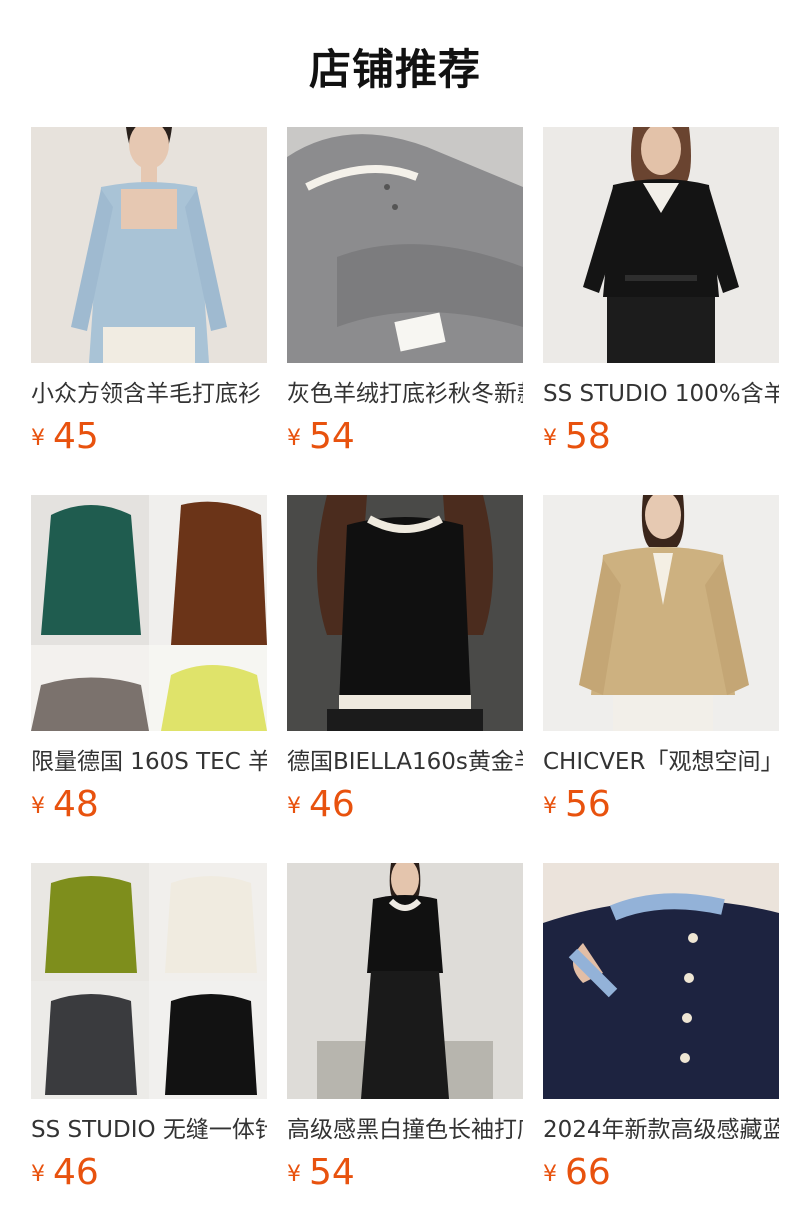 The width and height of the screenshot is (790, 1232). I want to click on product-name: 2024年新款高级感藏蓝针织, so click(661, 1130).